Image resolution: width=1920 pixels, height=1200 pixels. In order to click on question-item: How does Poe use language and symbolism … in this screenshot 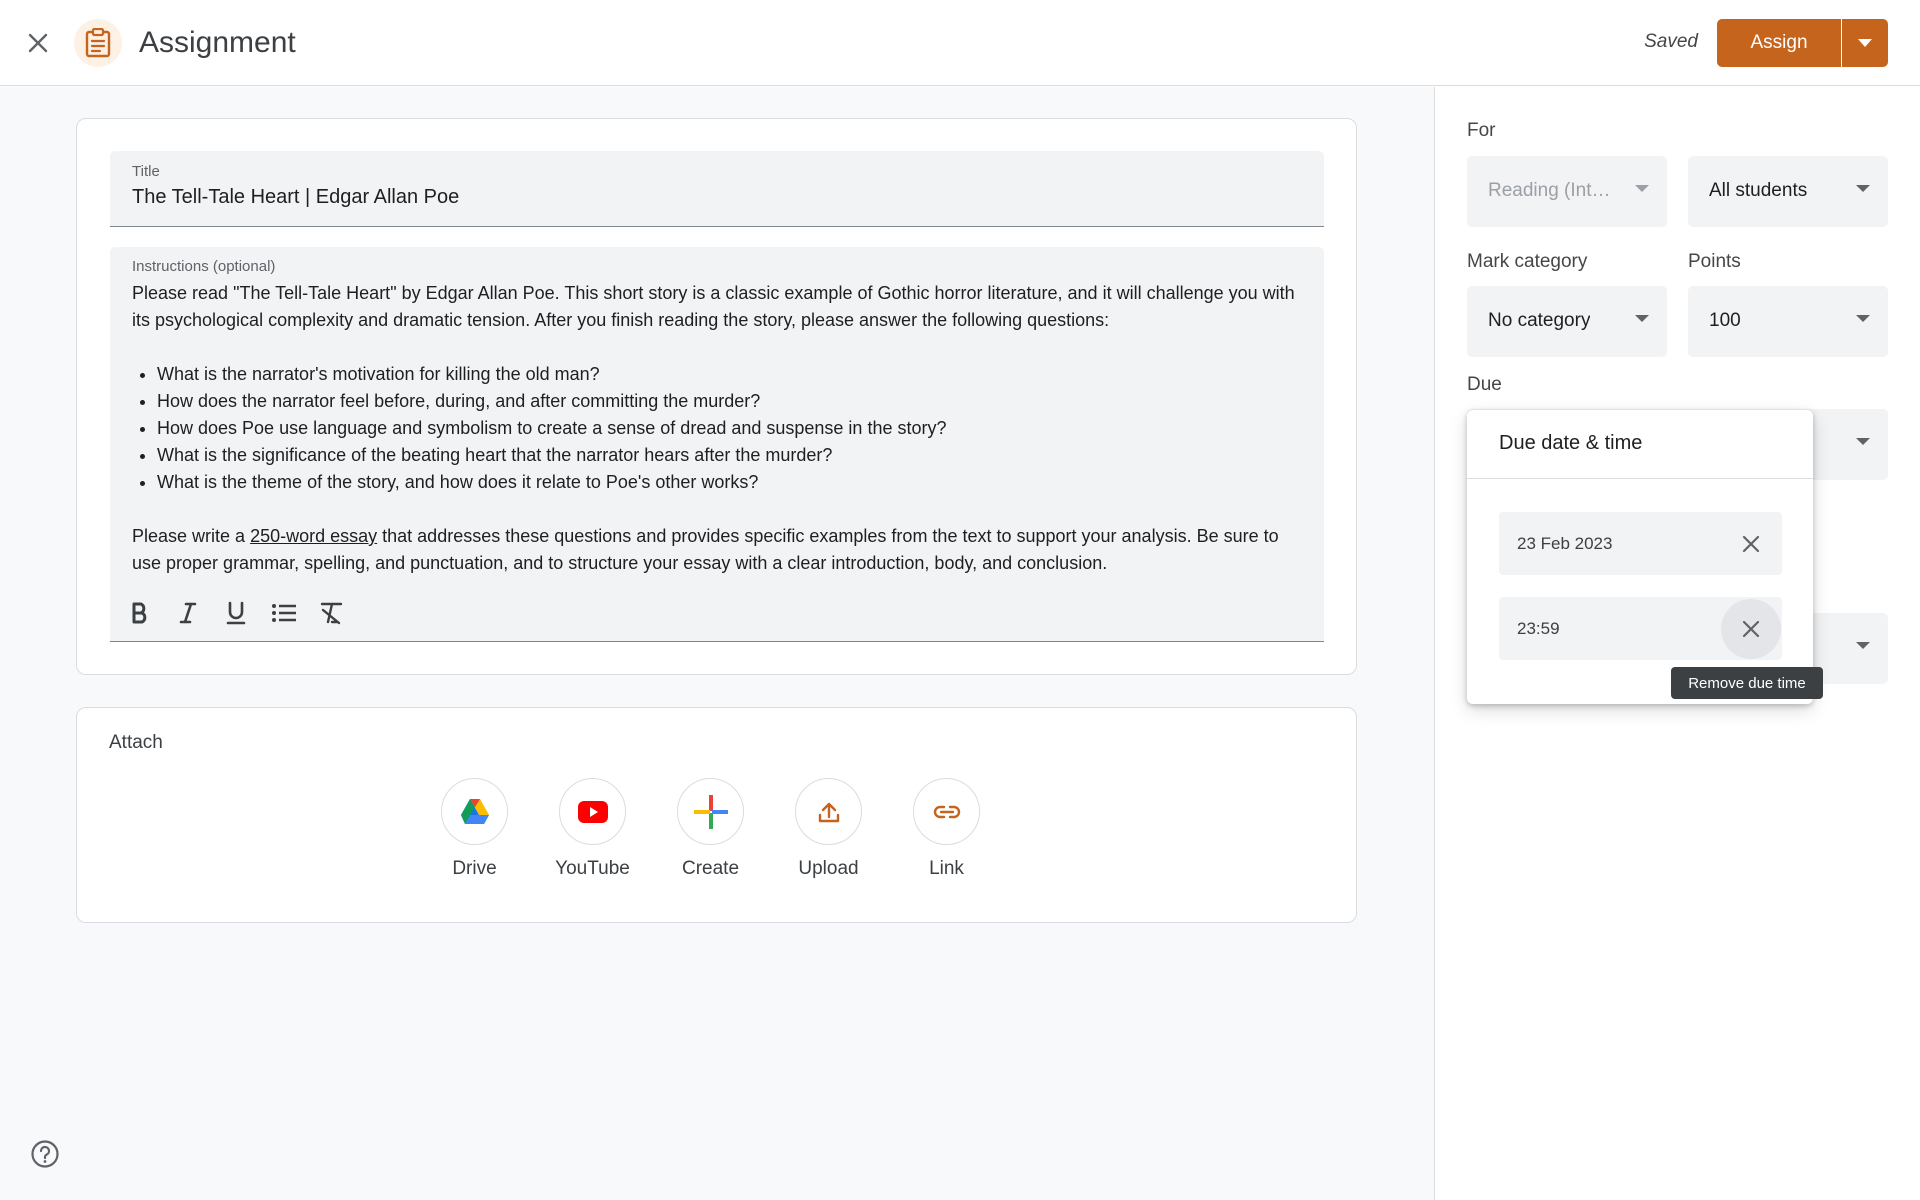, I will do `click(734, 428)`.